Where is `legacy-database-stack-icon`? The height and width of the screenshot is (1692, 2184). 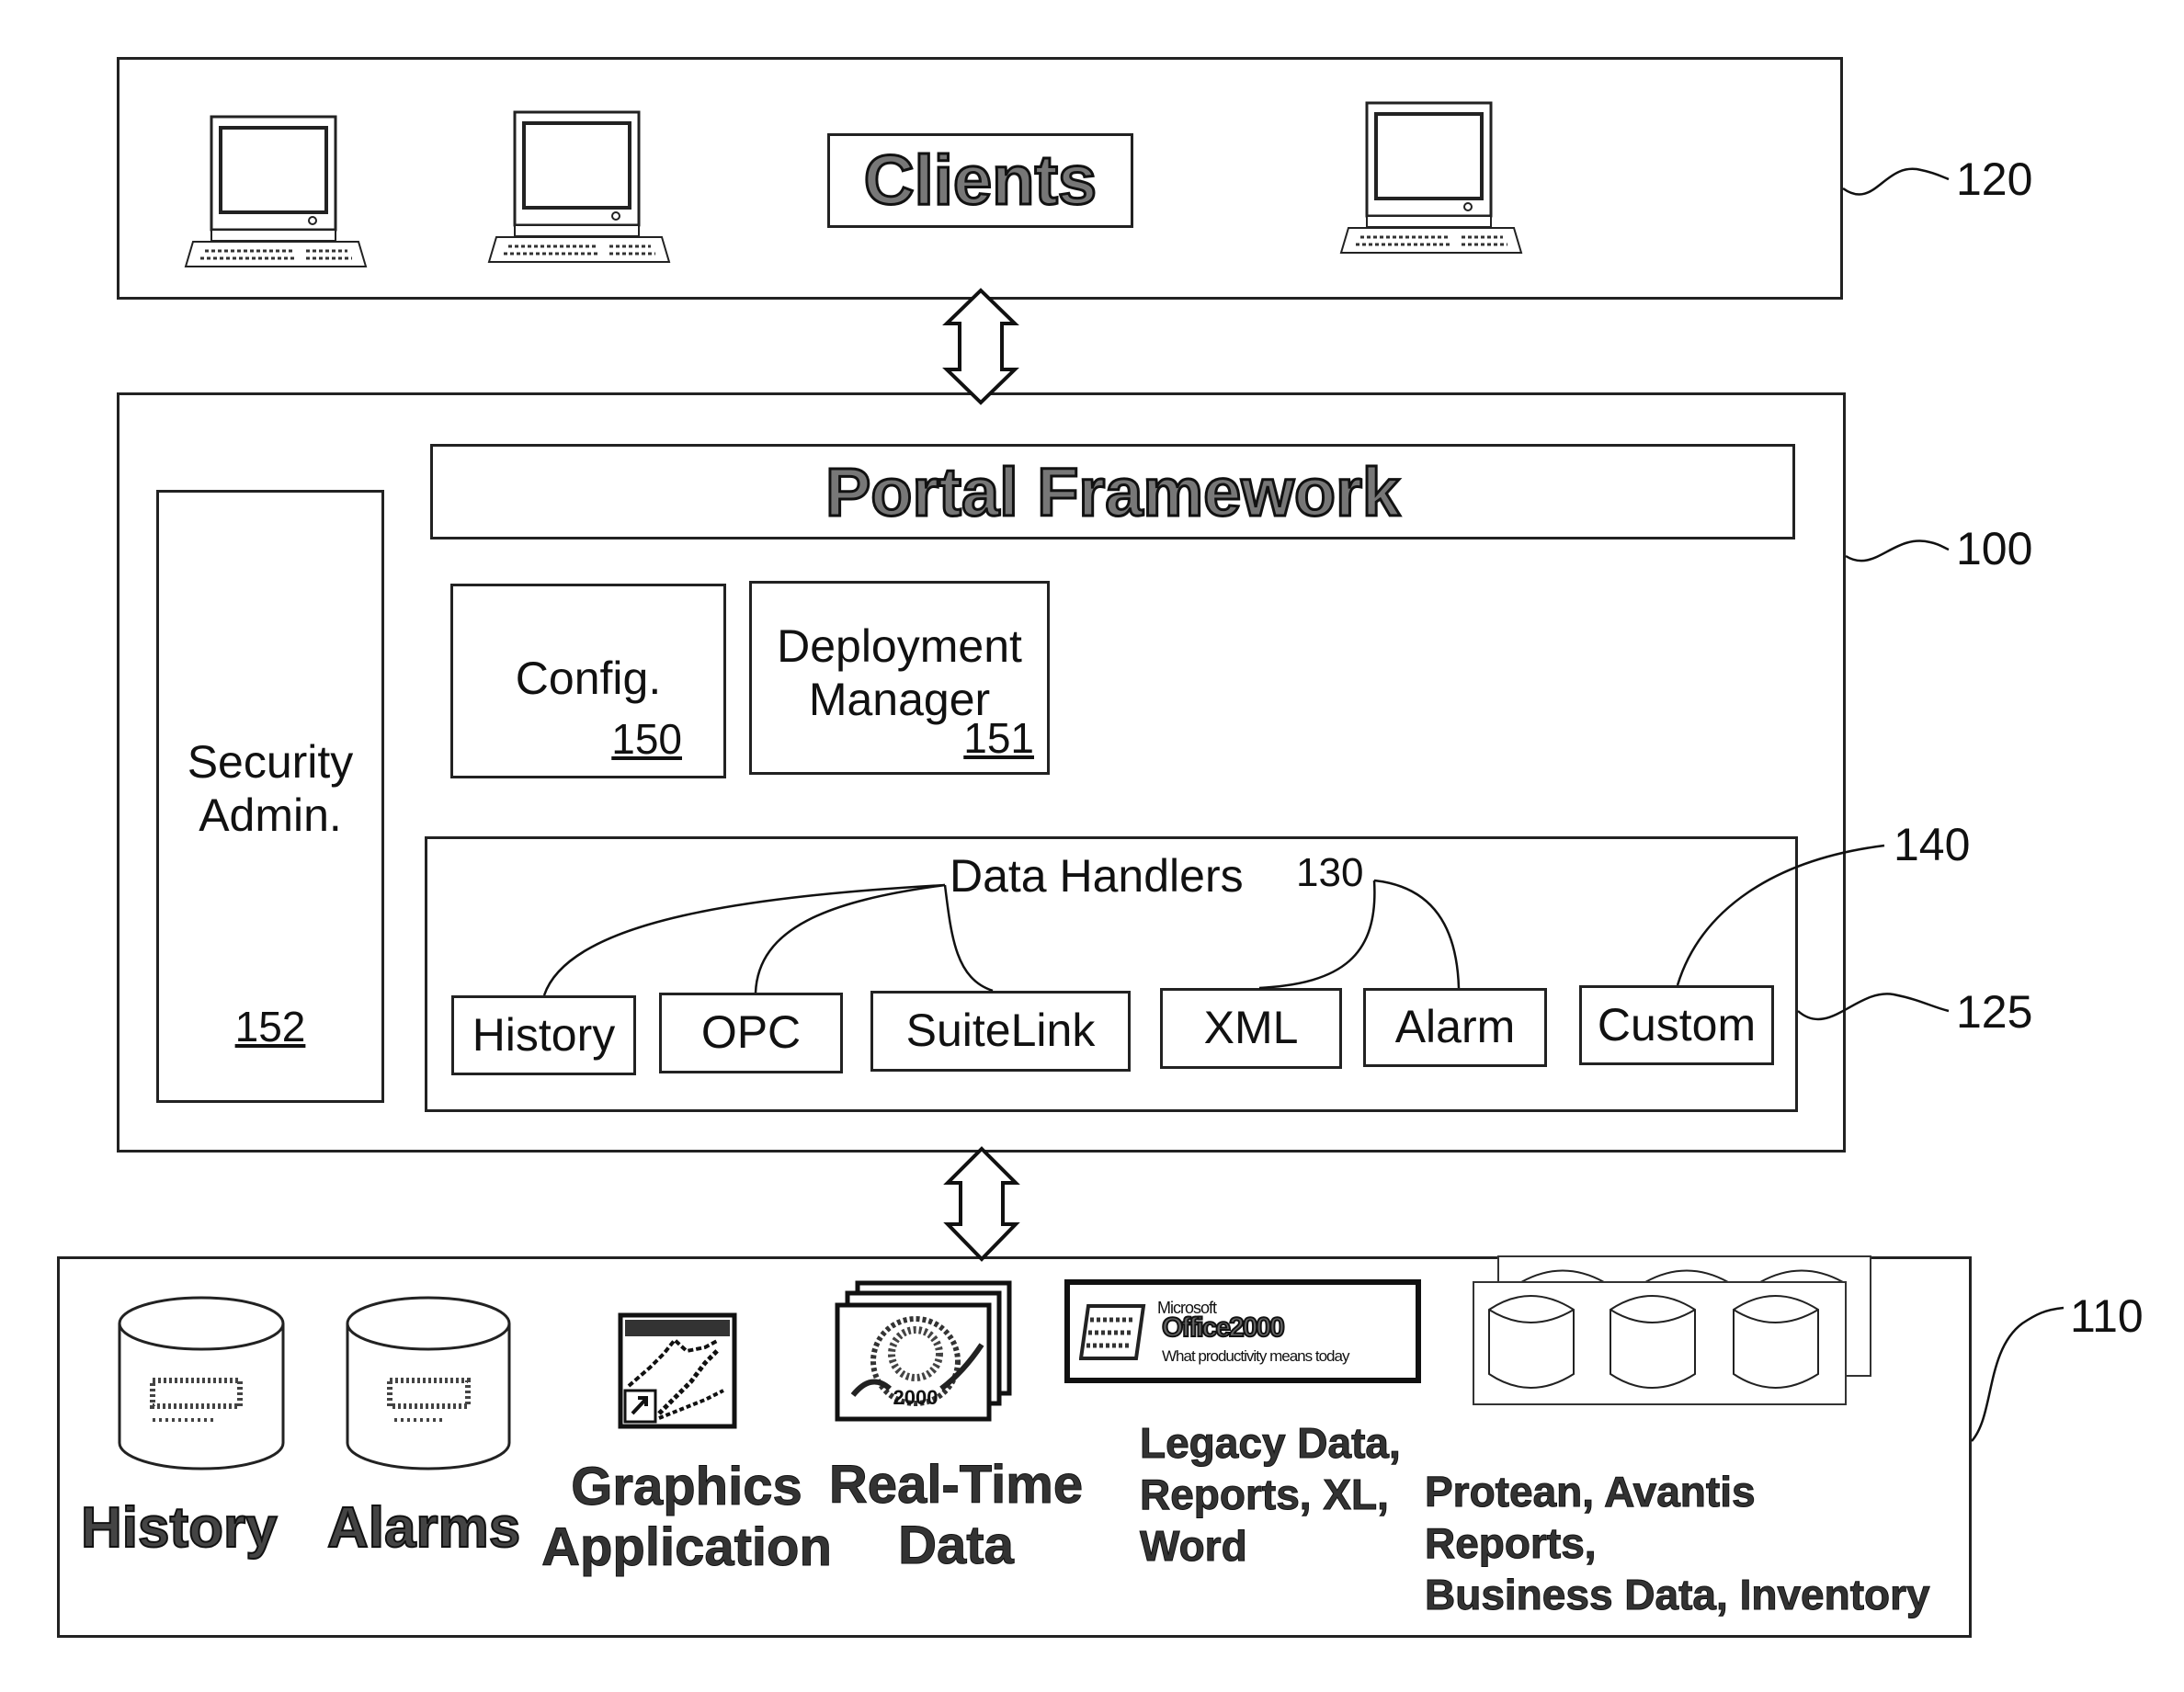 legacy-database-stack-icon is located at coordinates (1673, 1330).